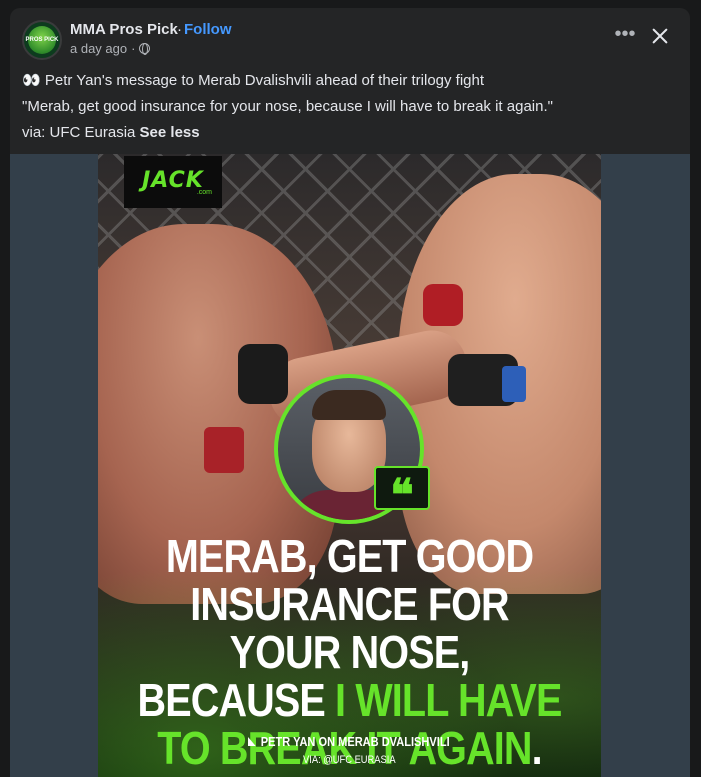 This screenshot has height=777, width=701. I want to click on quote-icon: ❝, so click(402, 493).